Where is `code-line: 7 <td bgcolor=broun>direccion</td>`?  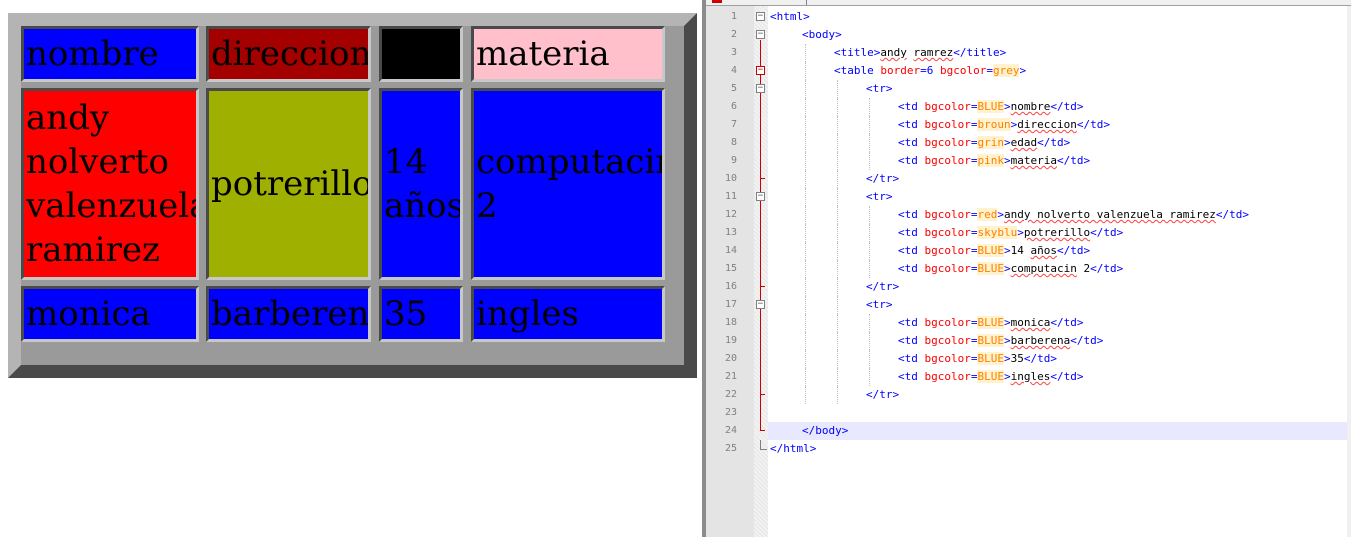 code-line: 7 <td bgcolor=broun>direccion</td> is located at coordinates (1028, 125).